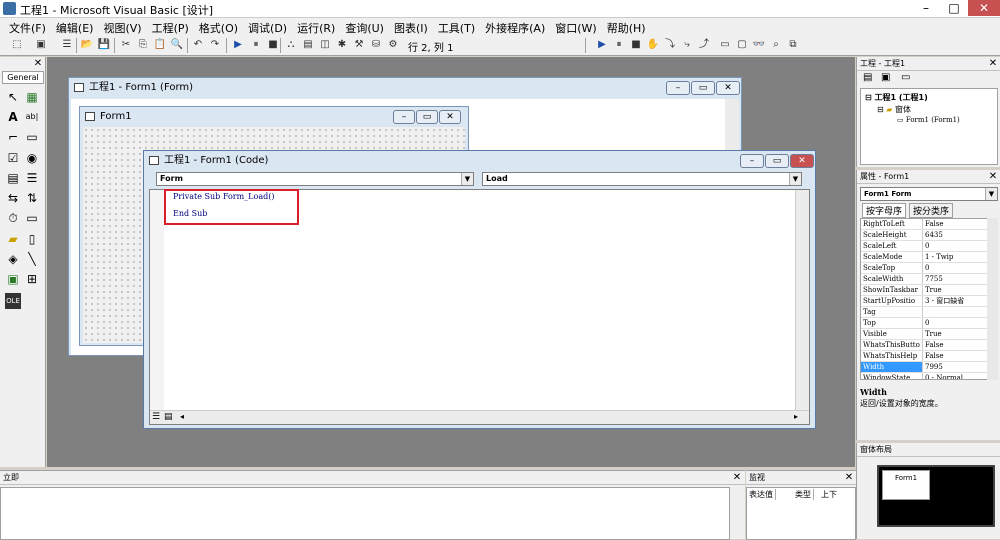 Image resolution: width=1000 pixels, height=540 pixels. What do you see at coordinates (218, 26) in the screenshot?
I see `menu-item-4: 格式(O)` at bounding box center [218, 26].